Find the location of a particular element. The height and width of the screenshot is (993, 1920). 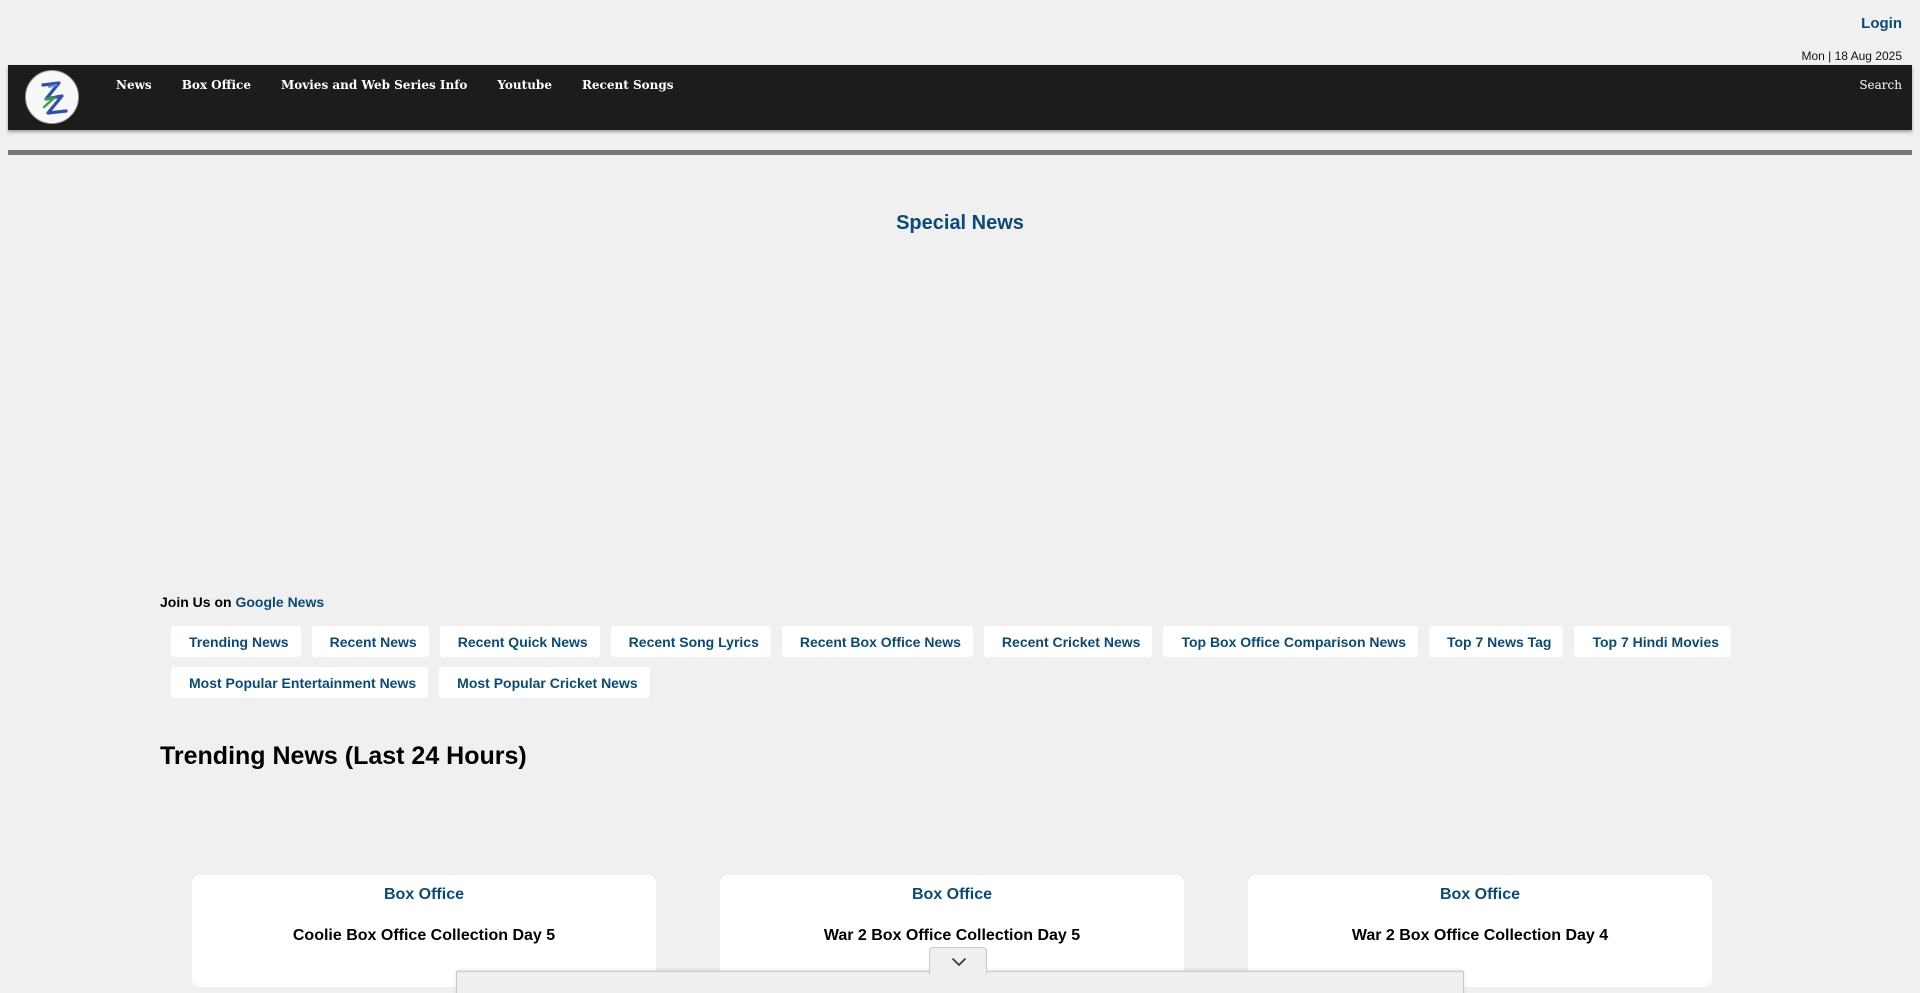

special-news-heading: Special News is located at coordinates (960, 223).